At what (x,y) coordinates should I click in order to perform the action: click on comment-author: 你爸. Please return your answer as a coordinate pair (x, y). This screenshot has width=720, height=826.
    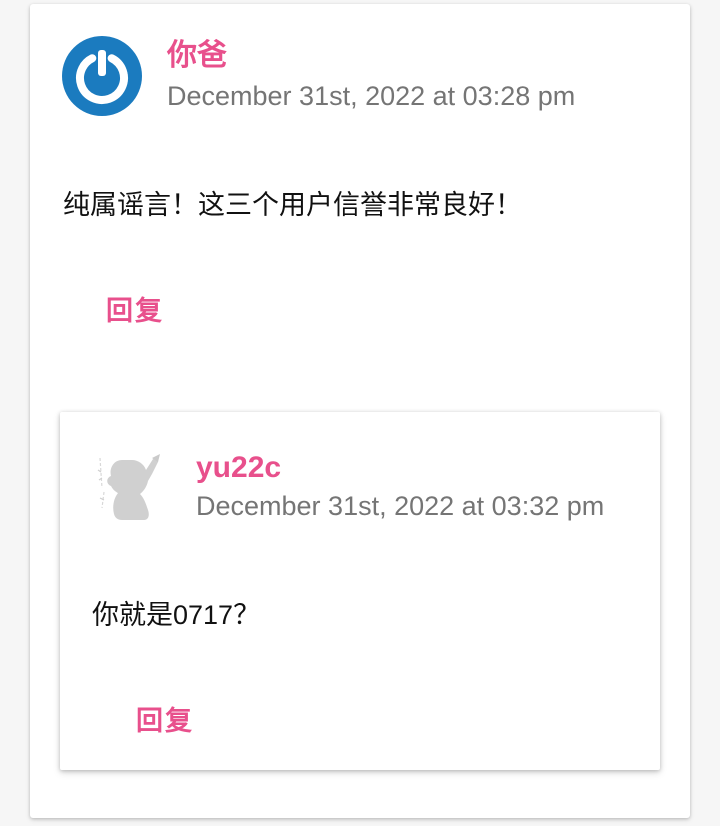
    Looking at the image, I should click on (197, 56).